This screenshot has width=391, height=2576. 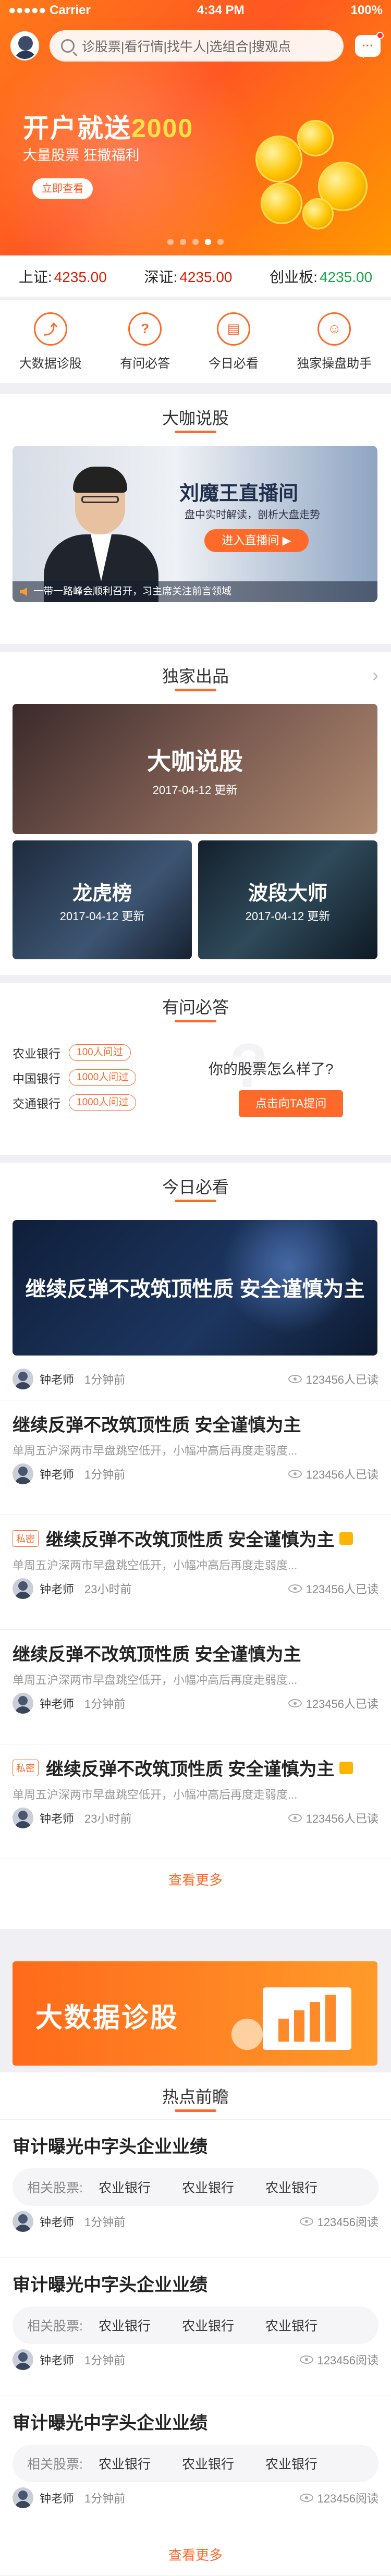 I want to click on bigdata-title: 大数据诊股, so click(x=107, y=2018).